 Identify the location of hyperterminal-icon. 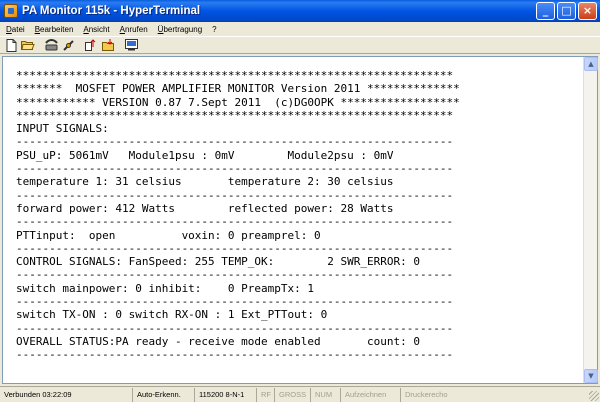
(11, 11).